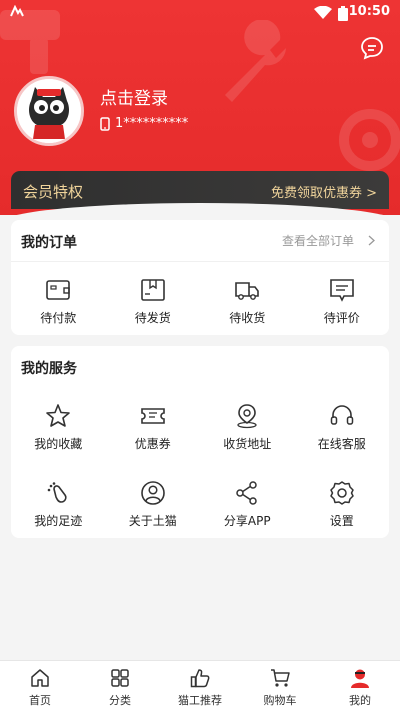 Image resolution: width=400 pixels, height=710 pixels. Describe the element at coordinates (120, 678) in the screenshot. I see `category-icon` at that location.